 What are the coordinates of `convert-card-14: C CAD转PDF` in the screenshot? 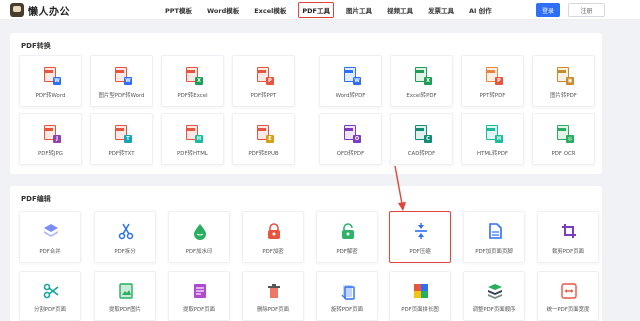 It's located at (421, 139).